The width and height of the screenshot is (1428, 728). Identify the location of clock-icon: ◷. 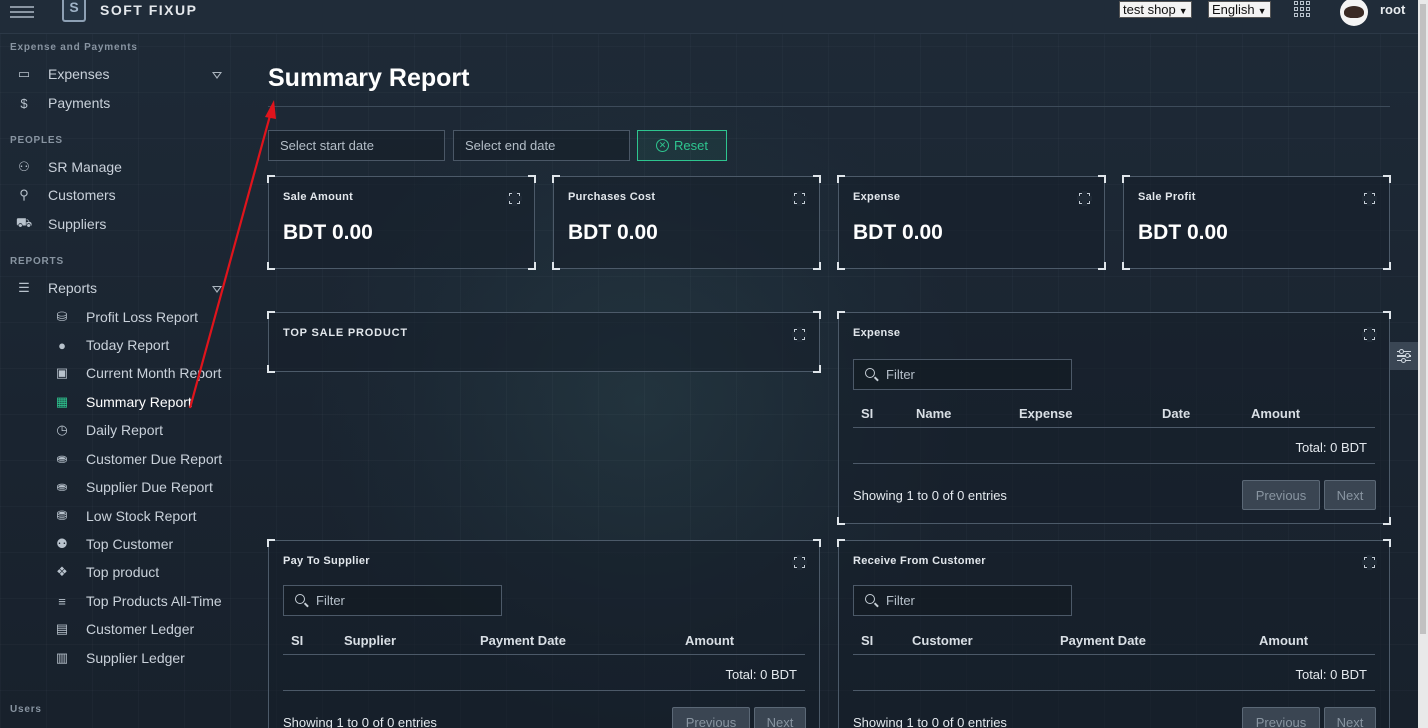
(62, 429).